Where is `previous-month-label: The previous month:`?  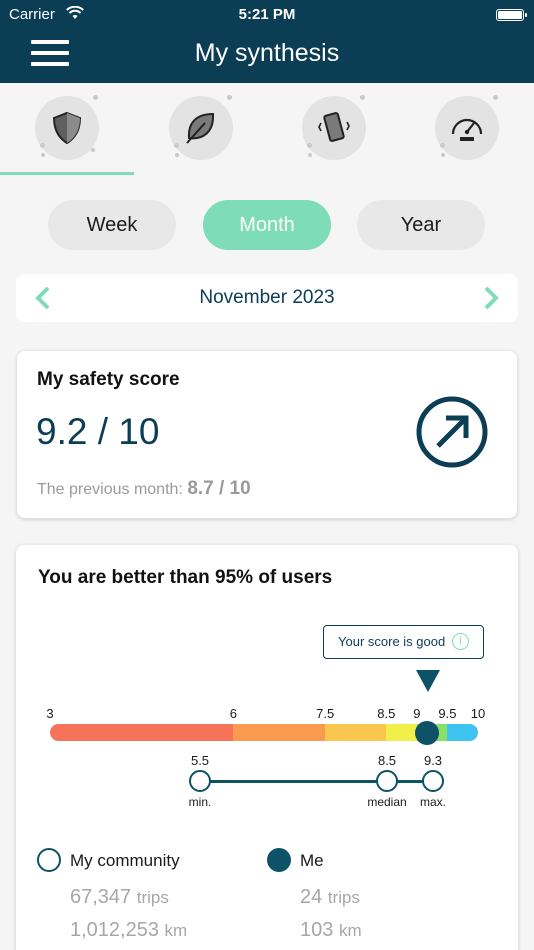
previous-month-label: The previous month: is located at coordinates (110, 489).